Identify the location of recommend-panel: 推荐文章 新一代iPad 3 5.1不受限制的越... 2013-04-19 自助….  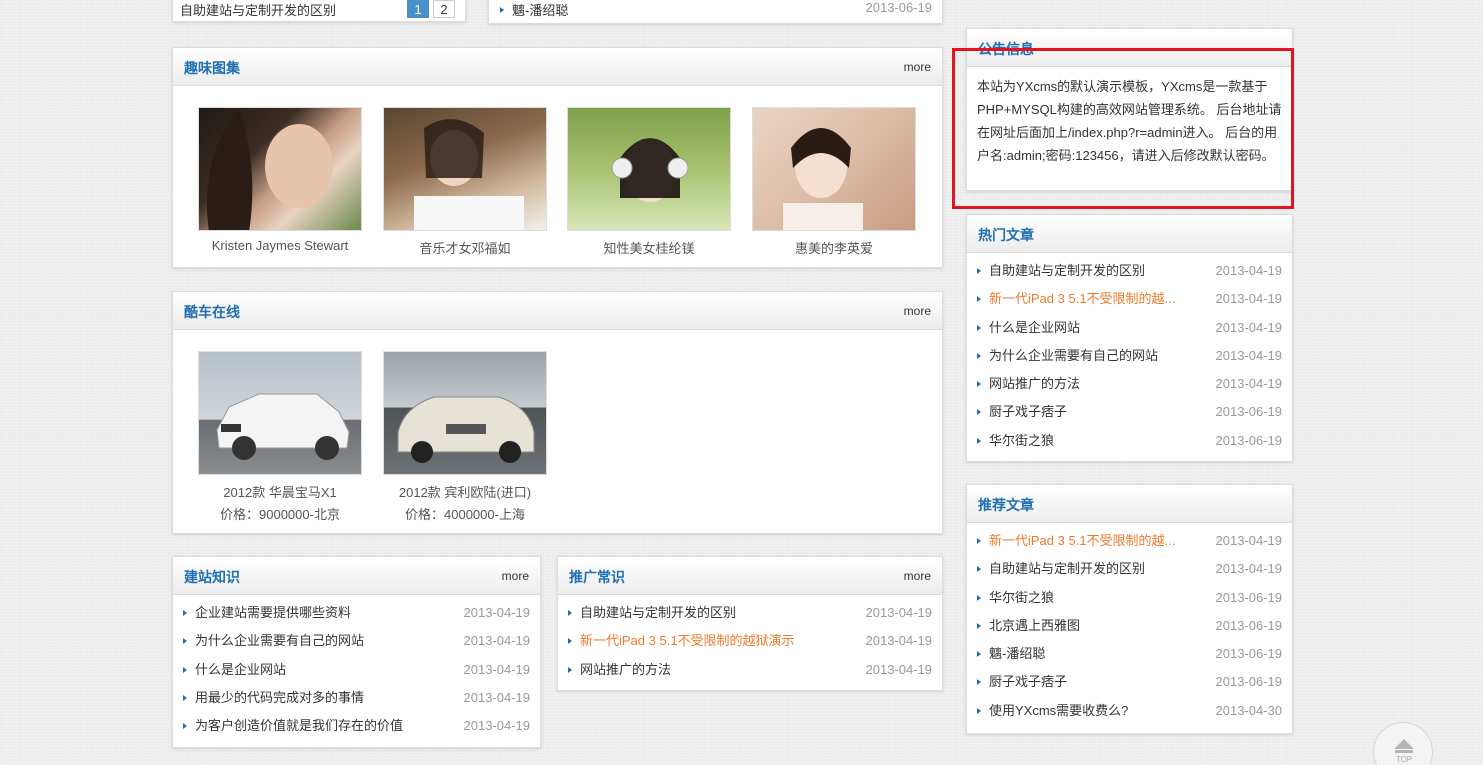
(1129, 609).